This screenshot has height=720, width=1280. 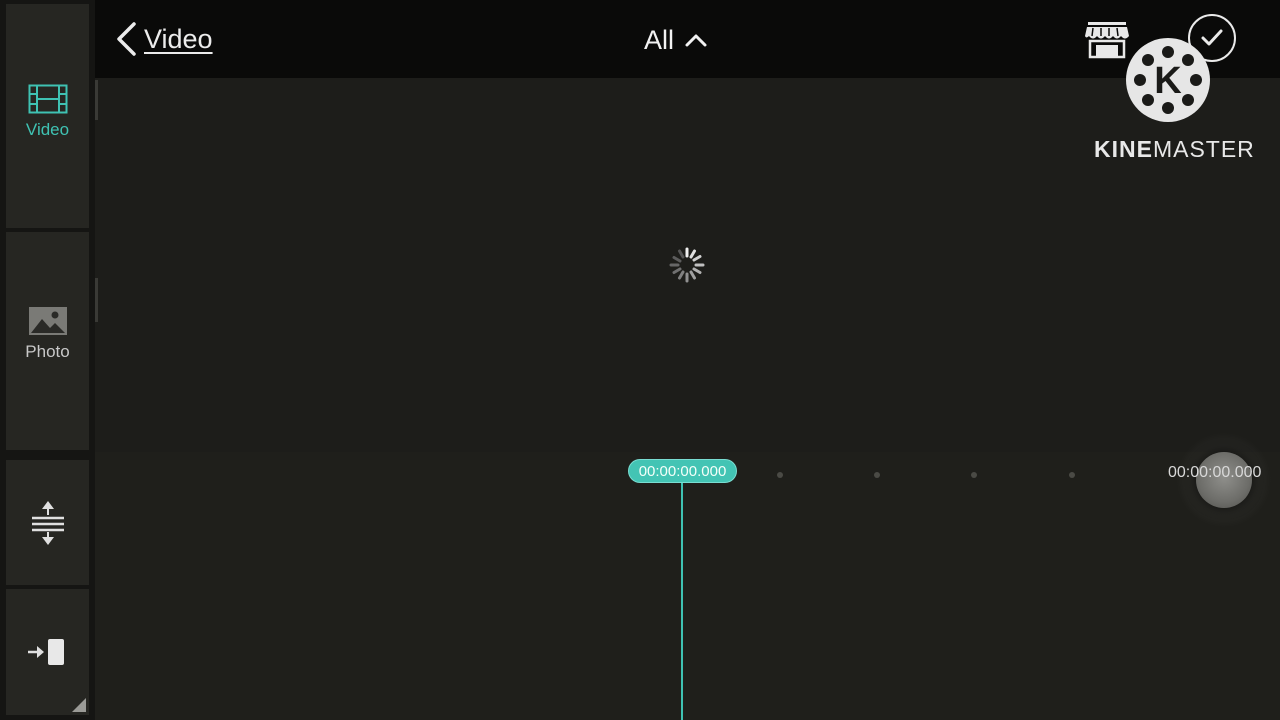 I want to click on sidebar-tab-video-label: Video, so click(x=47, y=129).